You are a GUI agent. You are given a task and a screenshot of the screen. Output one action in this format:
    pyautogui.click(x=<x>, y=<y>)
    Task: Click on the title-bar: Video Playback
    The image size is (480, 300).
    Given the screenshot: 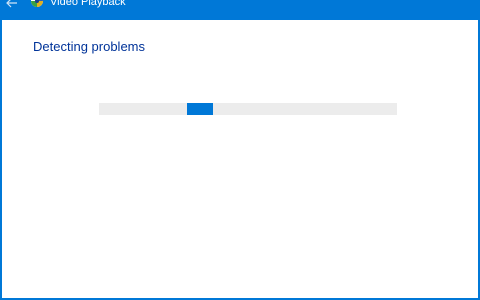 What is the action you would take?
    pyautogui.click(x=240, y=10)
    